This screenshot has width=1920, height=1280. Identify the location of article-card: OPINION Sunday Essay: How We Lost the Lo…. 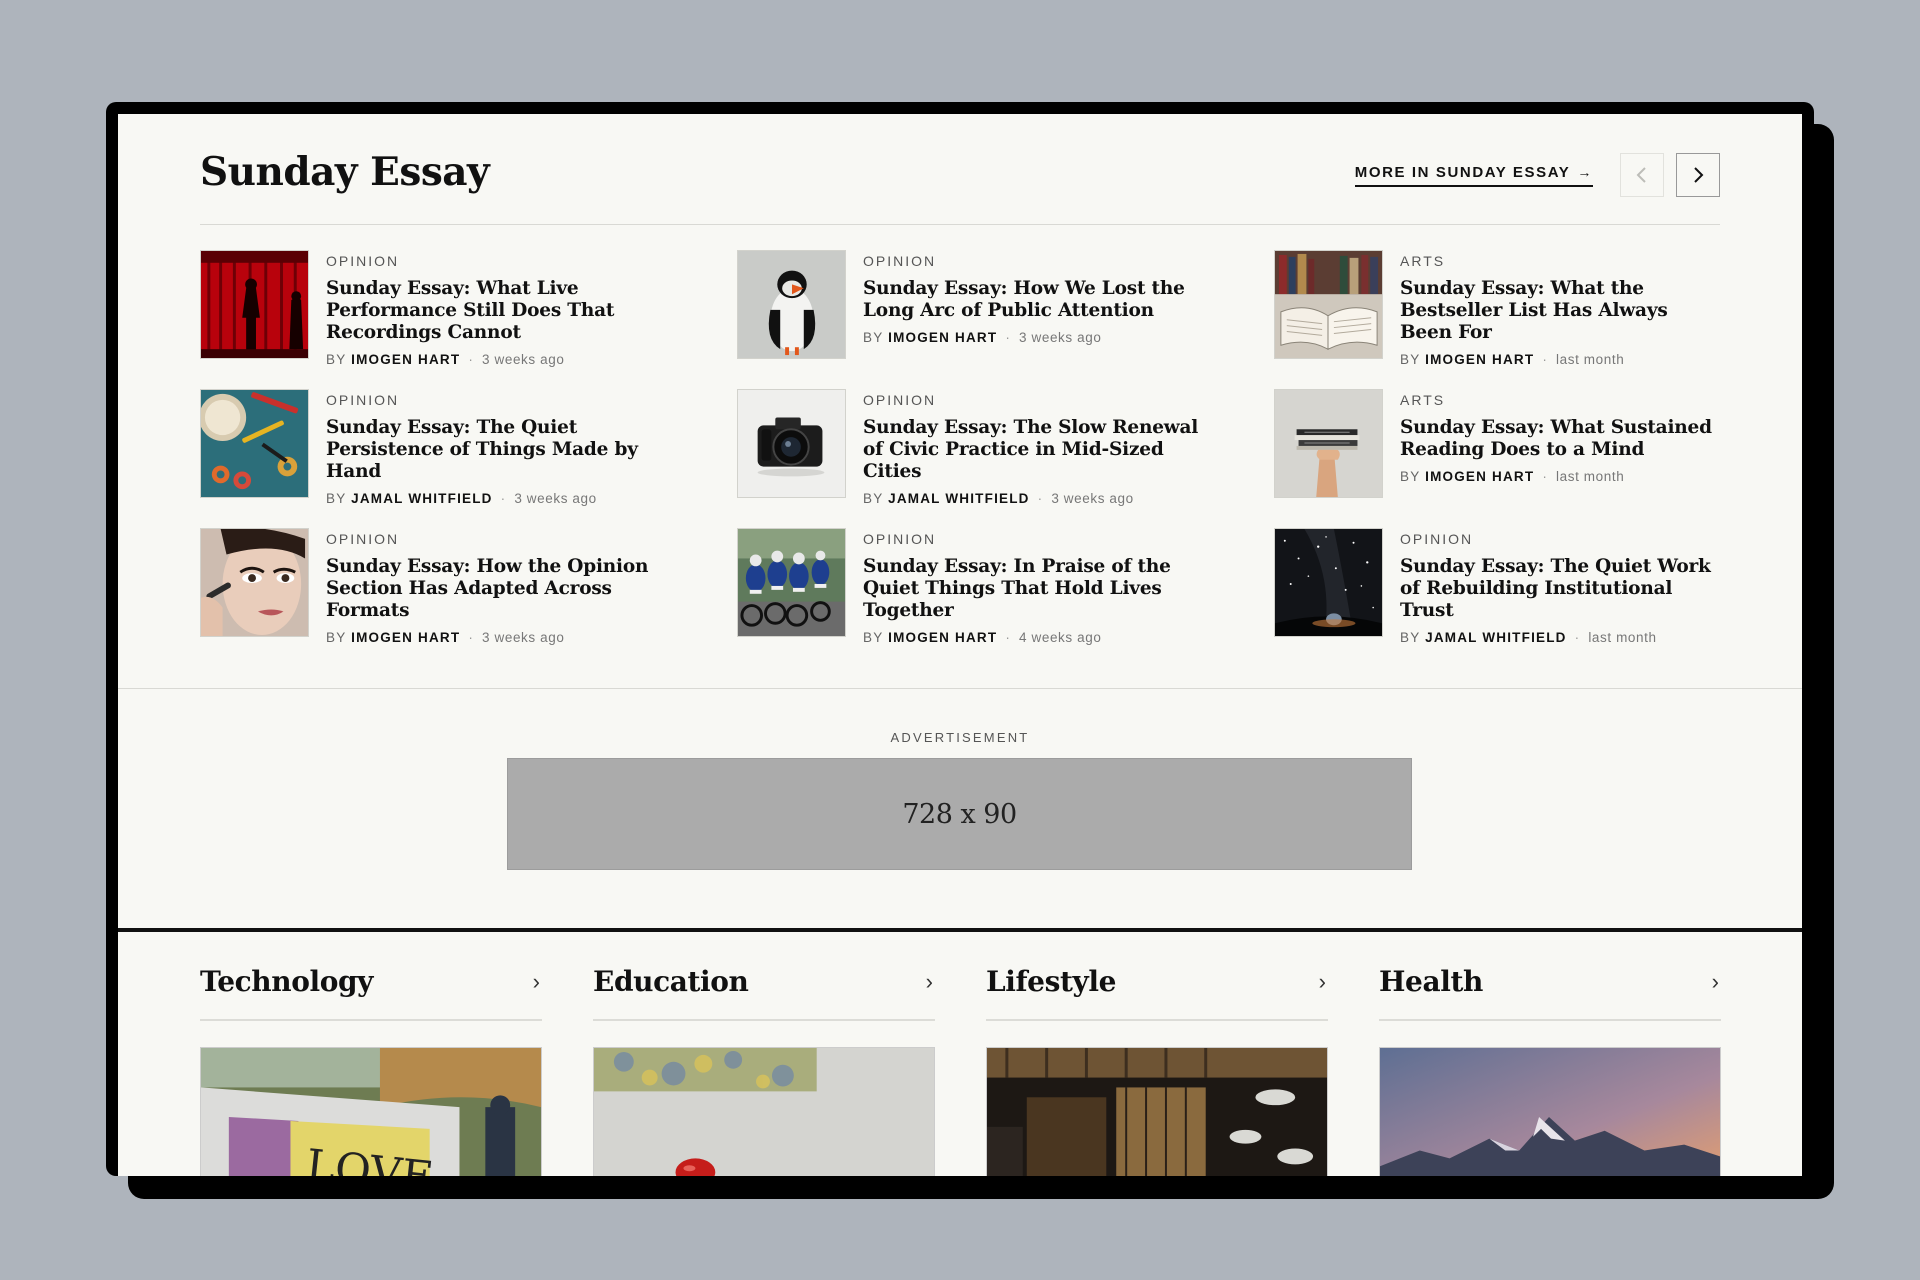
(1005, 319).